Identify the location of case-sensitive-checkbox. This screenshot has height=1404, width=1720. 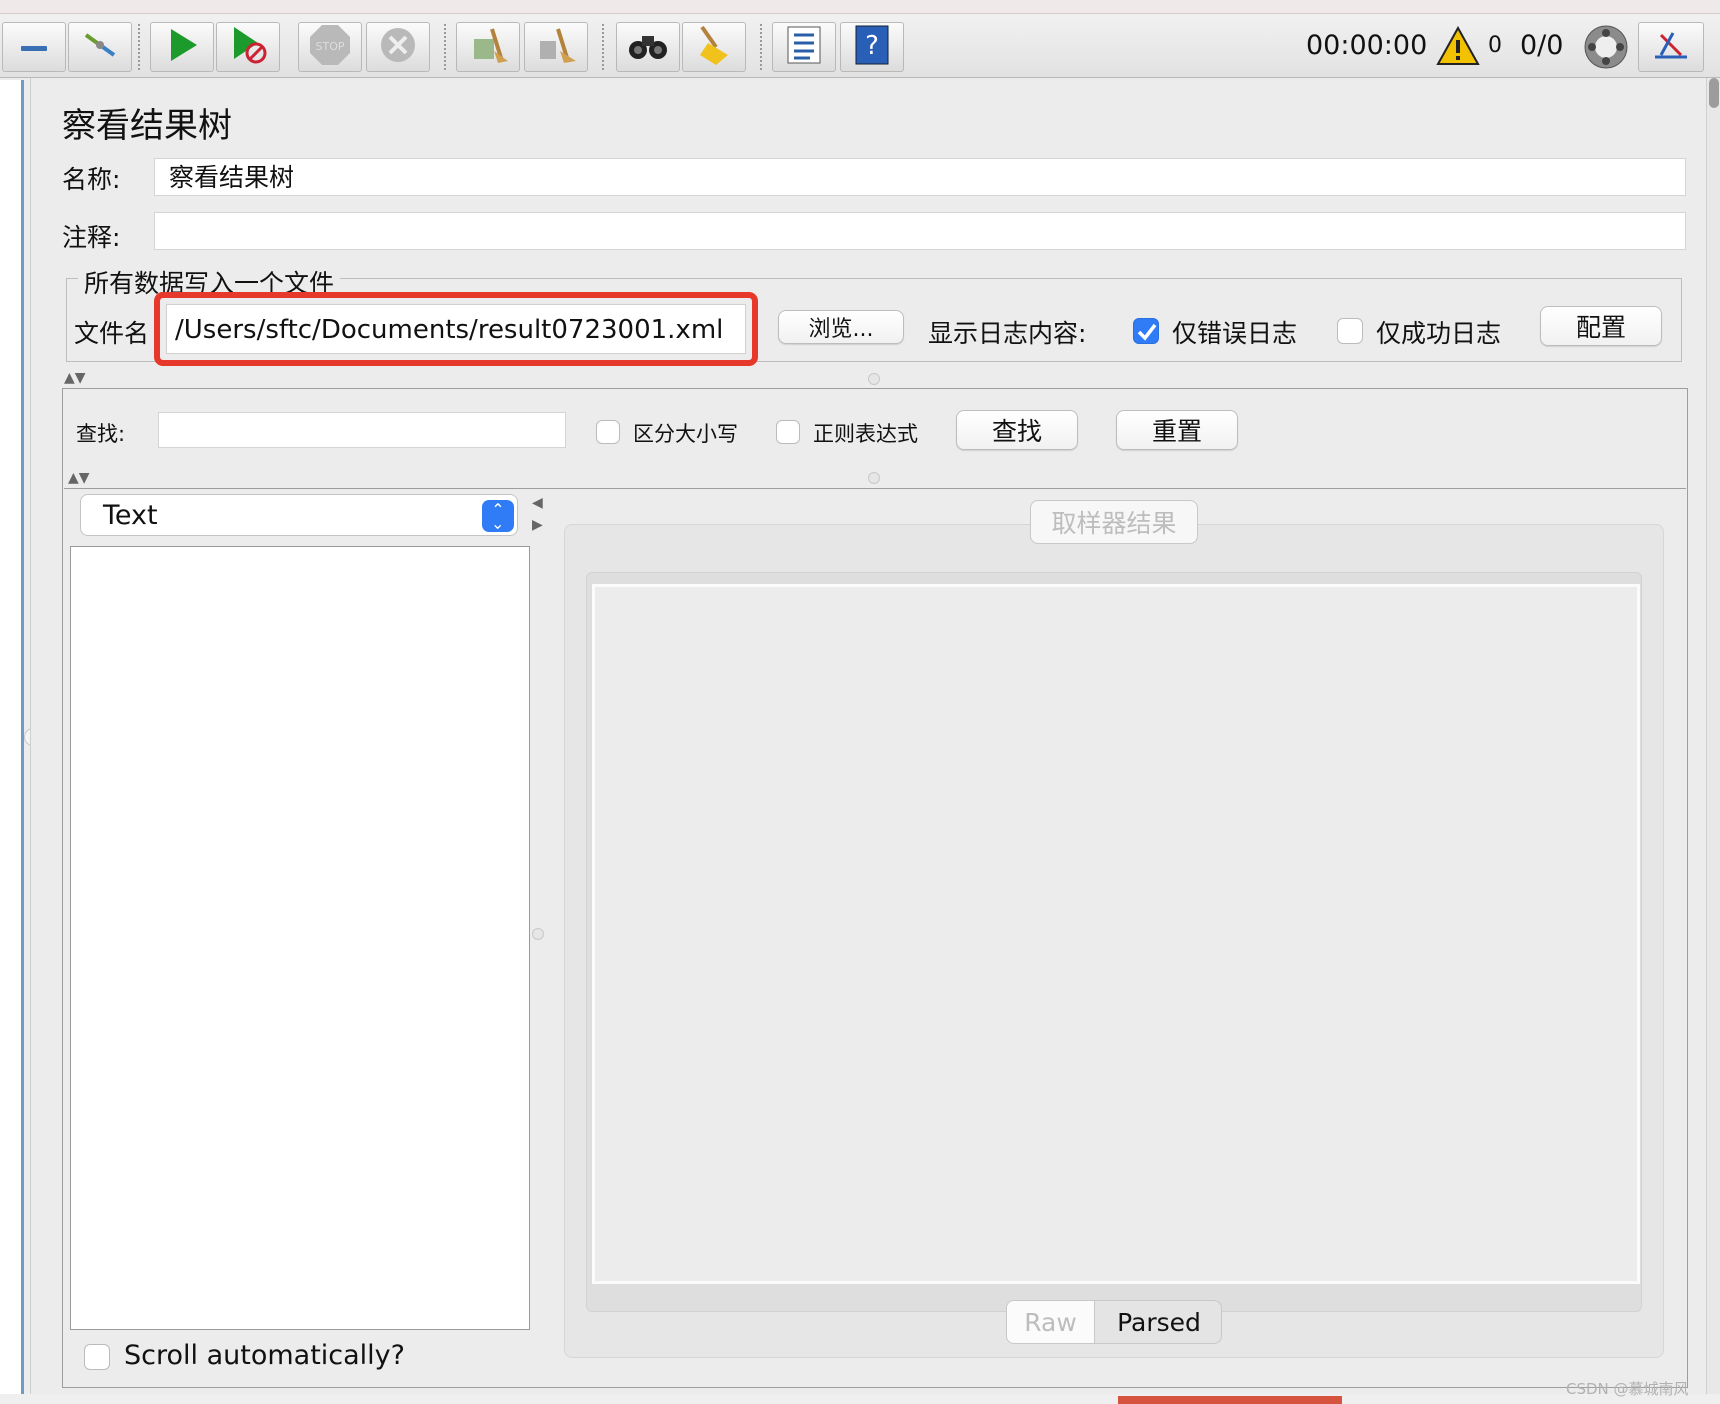
(608, 432).